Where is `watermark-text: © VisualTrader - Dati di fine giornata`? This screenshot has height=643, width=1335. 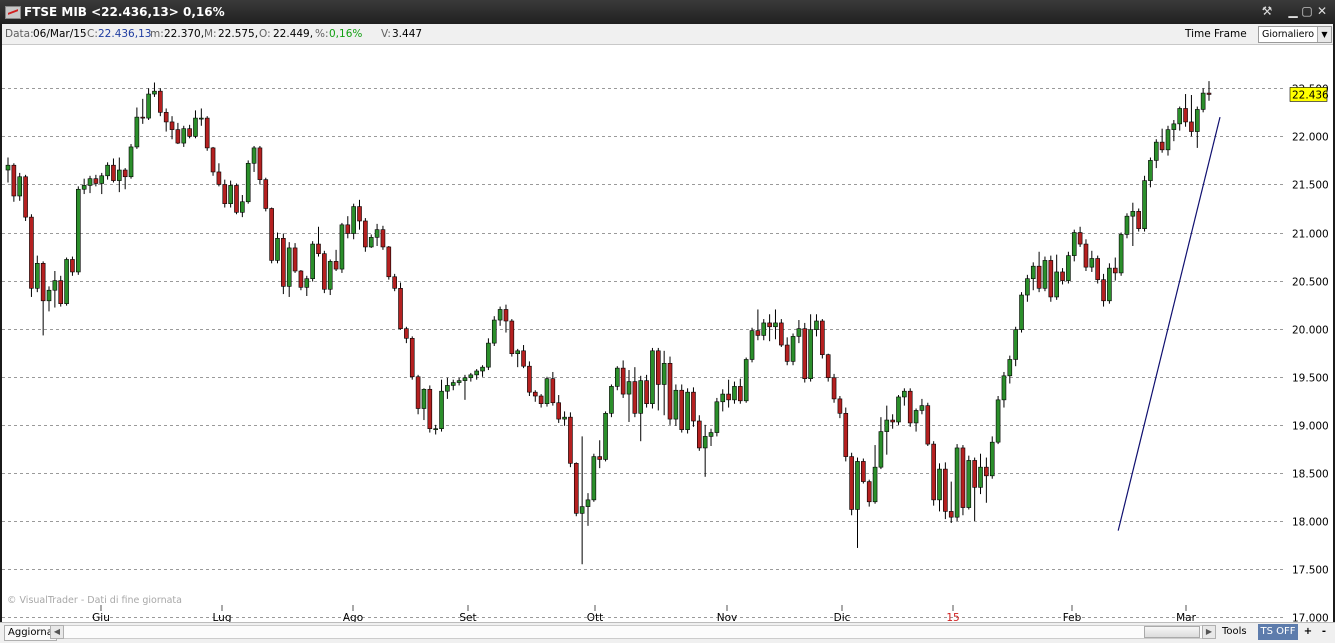
watermark-text: © VisualTrader - Dati di fine giornata is located at coordinates (94, 600).